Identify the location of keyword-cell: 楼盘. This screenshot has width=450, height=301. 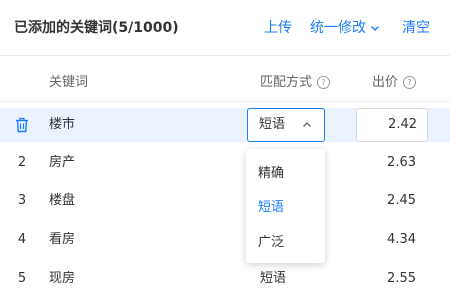
(62, 200).